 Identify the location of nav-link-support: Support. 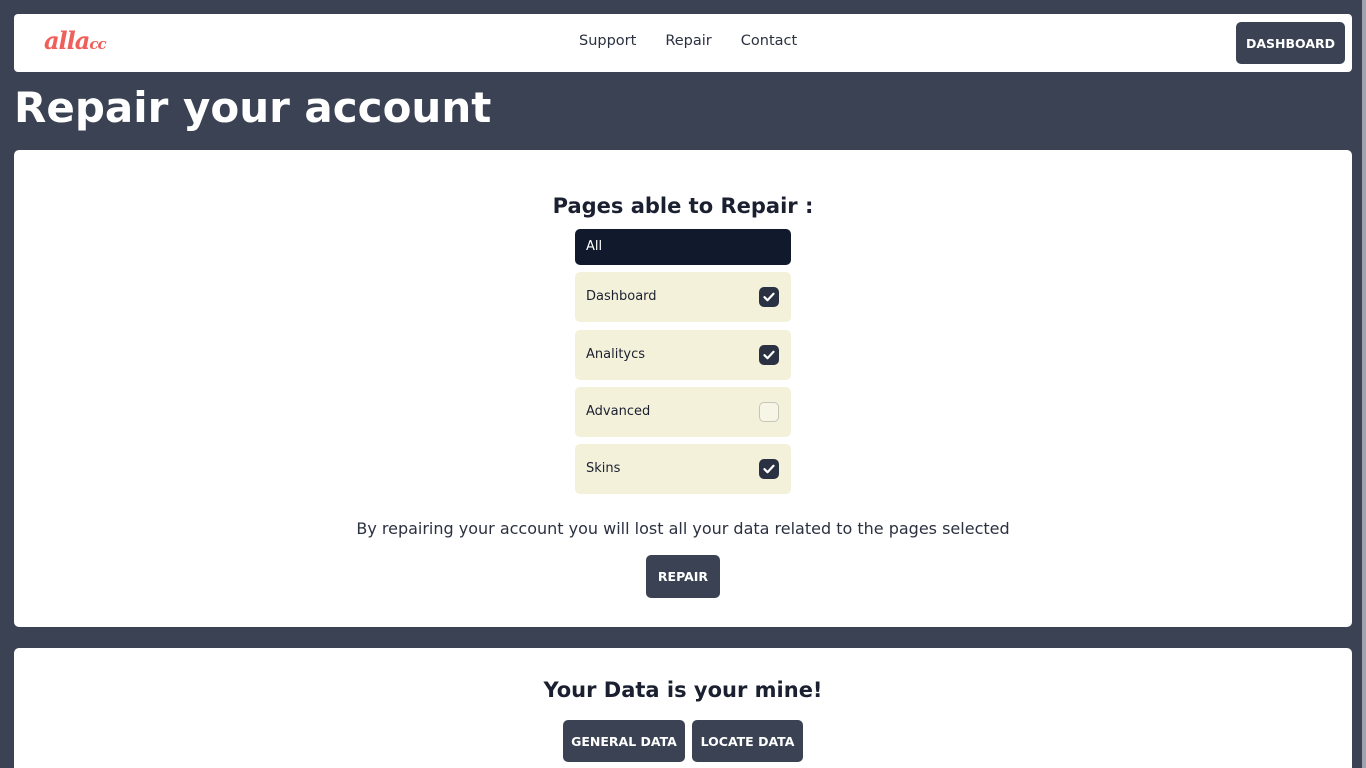
(607, 41).